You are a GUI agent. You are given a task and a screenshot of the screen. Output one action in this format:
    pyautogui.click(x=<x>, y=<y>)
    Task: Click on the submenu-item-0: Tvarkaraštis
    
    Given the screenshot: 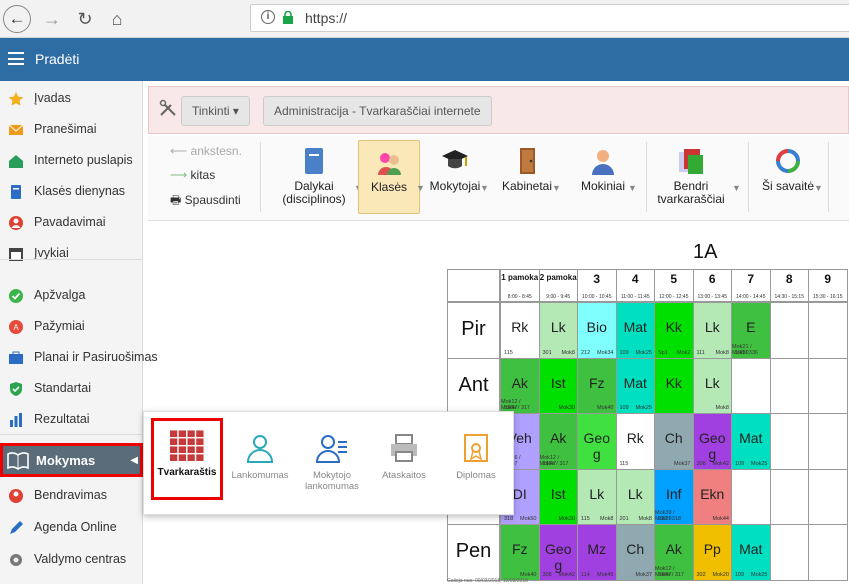 What is the action you would take?
    pyautogui.click(x=187, y=459)
    